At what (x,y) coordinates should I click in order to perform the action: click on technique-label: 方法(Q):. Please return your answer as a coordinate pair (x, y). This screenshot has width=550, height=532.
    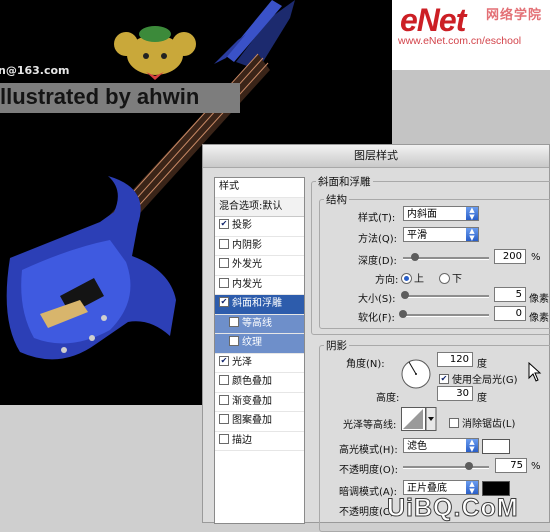
    Looking at the image, I should click on (378, 239).